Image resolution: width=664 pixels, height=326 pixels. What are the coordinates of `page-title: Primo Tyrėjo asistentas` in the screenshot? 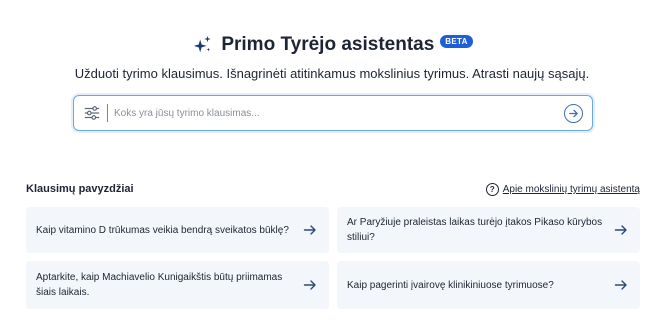 It's located at (328, 44).